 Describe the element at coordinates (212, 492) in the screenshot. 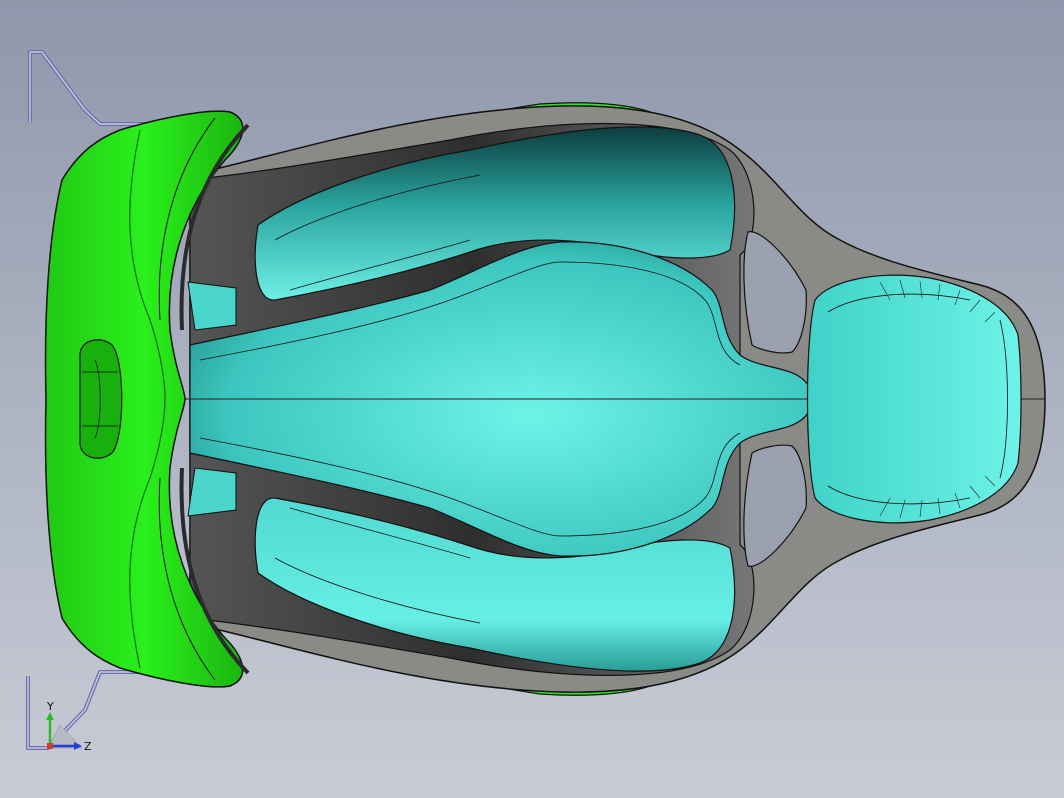

I see `side-pocket-bottom` at that location.